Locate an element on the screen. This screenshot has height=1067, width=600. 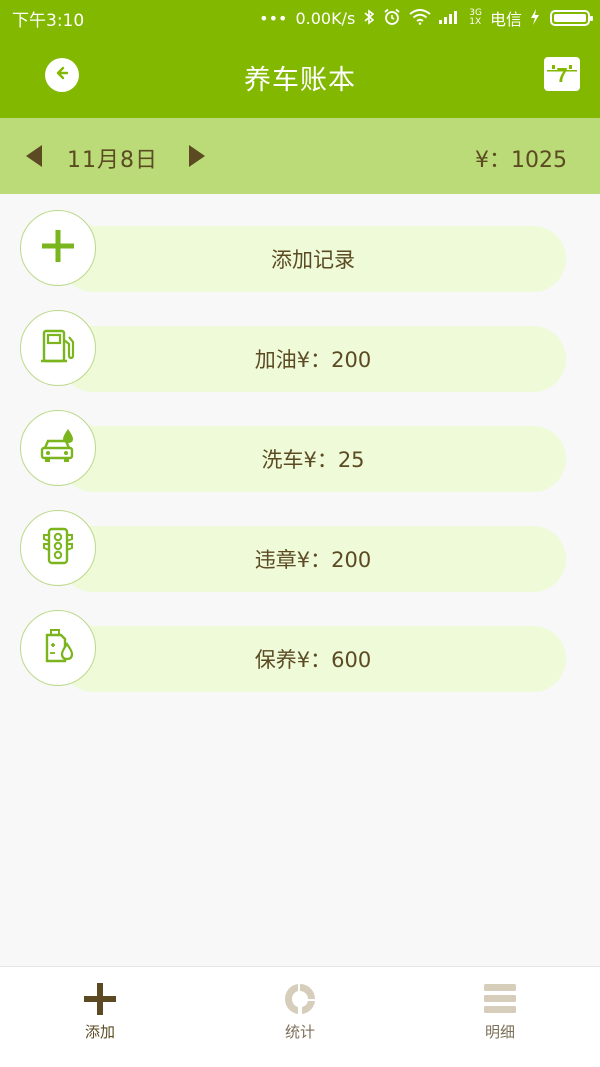
car-wash-icon is located at coordinates (58, 448).